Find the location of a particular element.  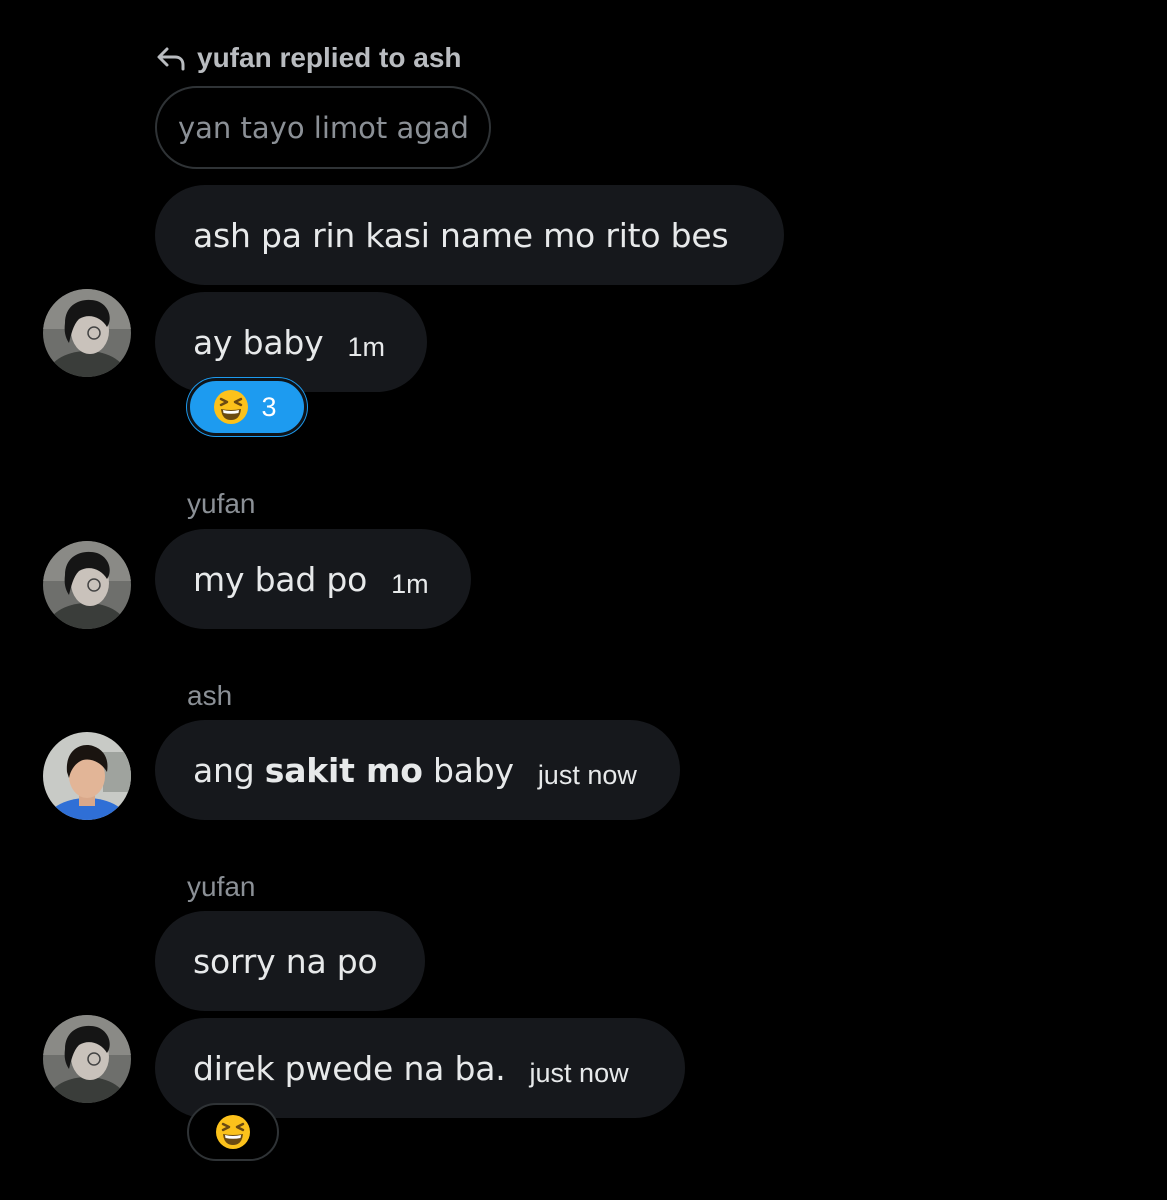

reaction-count: 3 is located at coordinates (269, 406).